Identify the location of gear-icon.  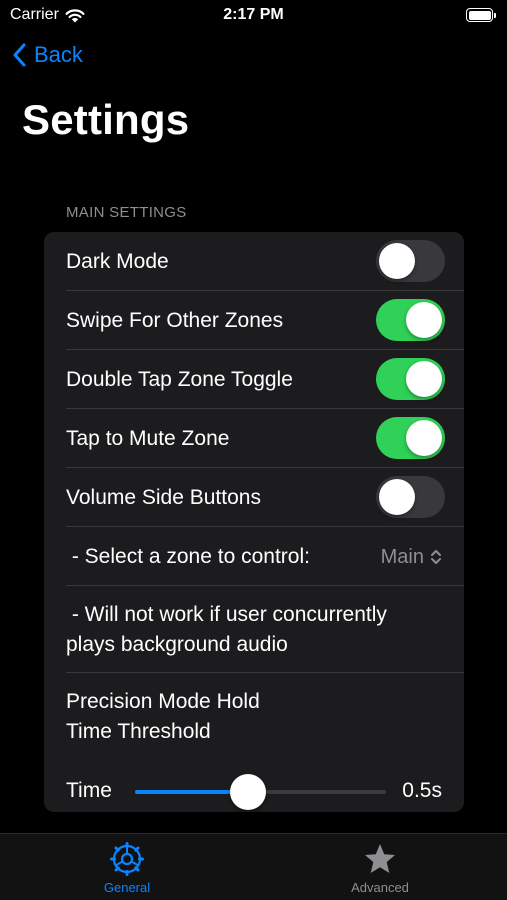
(127, 859).